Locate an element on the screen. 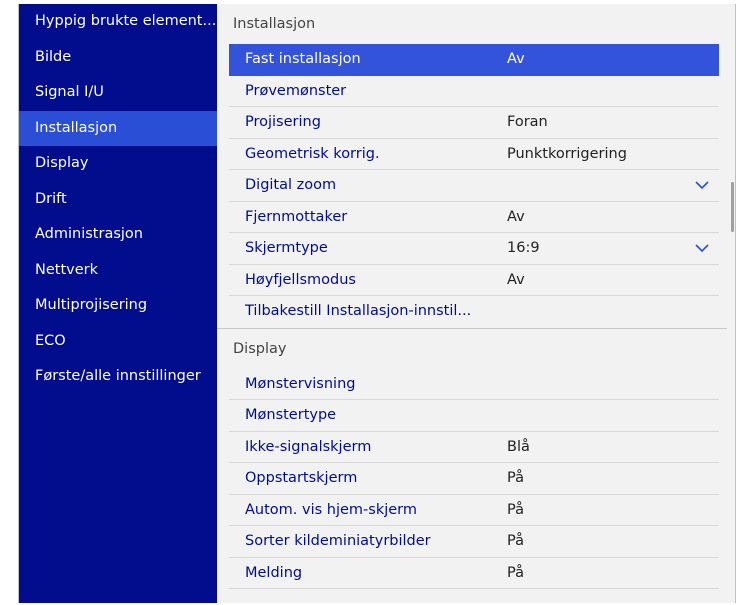  menu-row-high-altitude-mode: Høyfjellsmodus Av is located at coordinates (474, 280).